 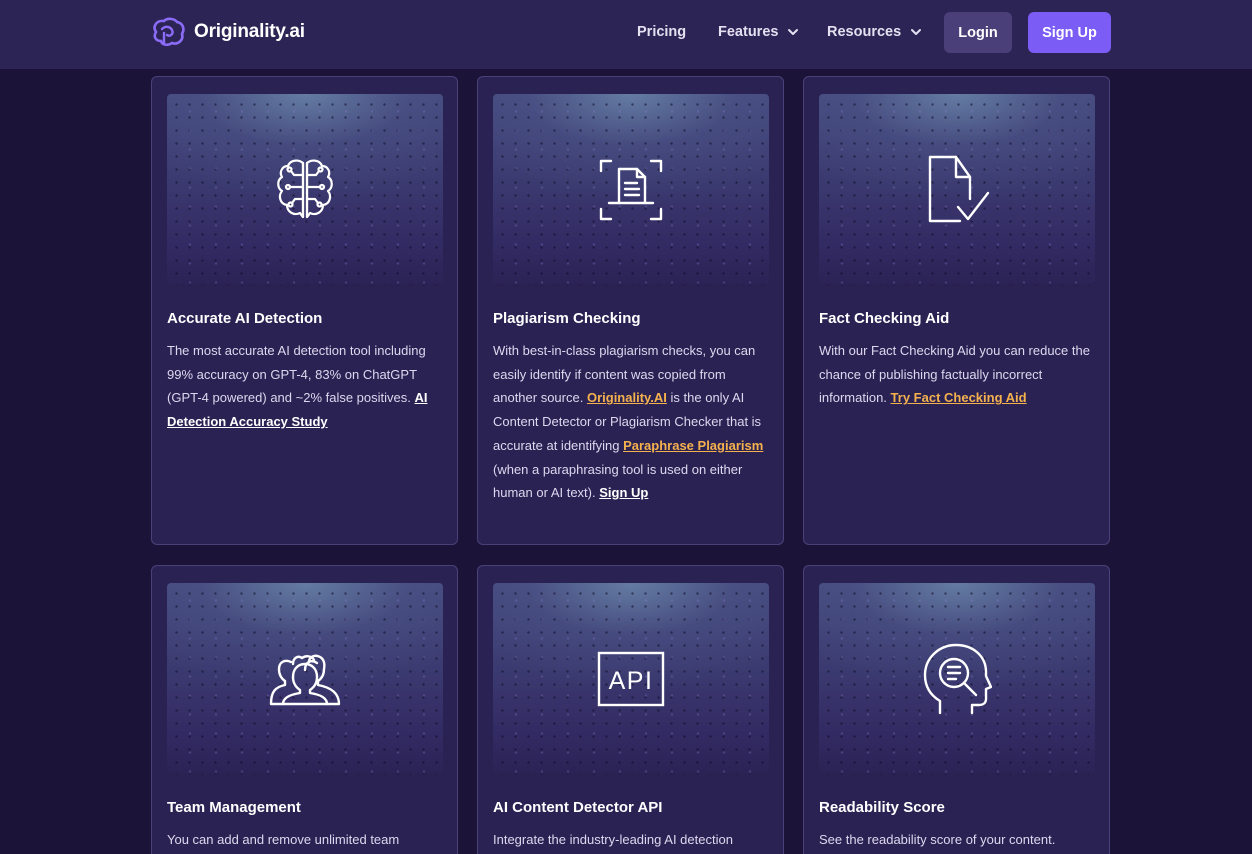 I want to click on nav-pricing-label: Pricing, so click(x=662, y=32).